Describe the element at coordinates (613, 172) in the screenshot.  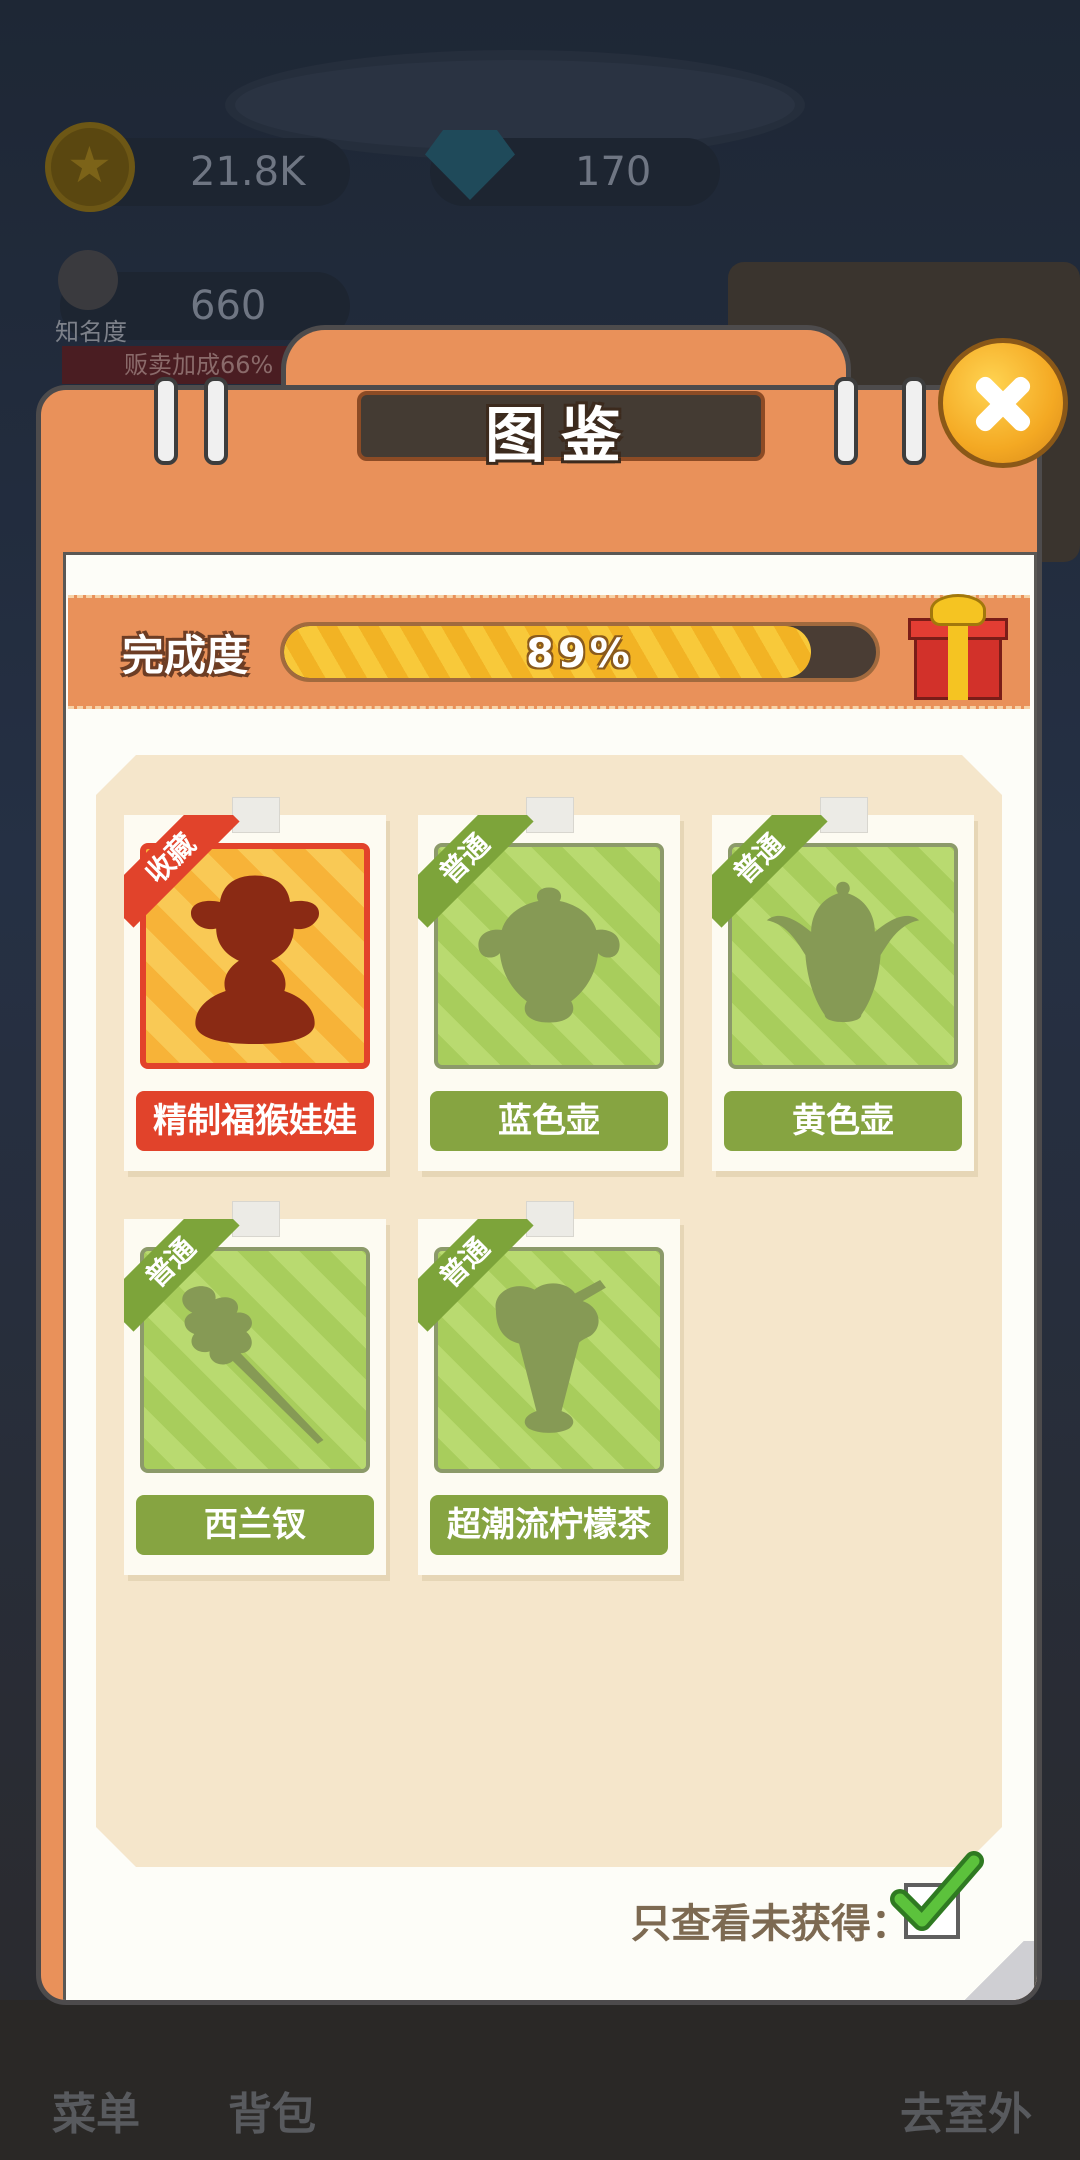
I see `gem-value: 170` at that location.